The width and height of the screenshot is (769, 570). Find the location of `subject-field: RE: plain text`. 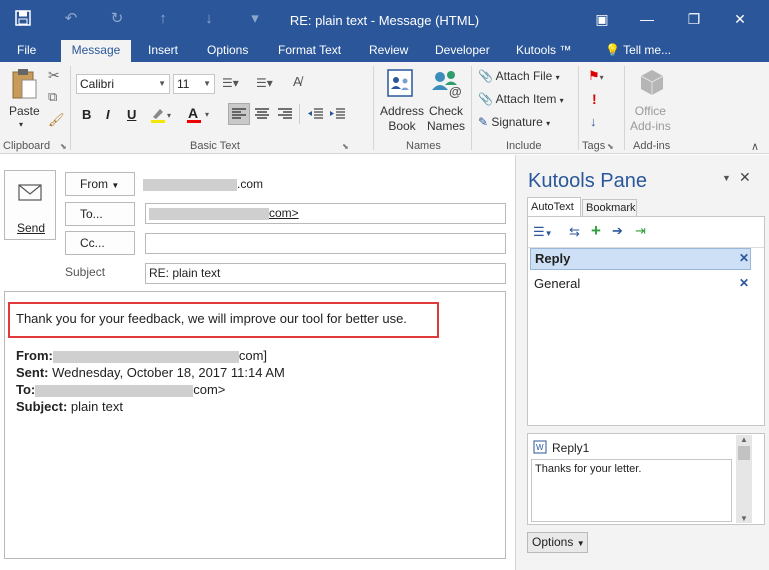

subject-field: RE: plain text is located at coordinates (325, 273).